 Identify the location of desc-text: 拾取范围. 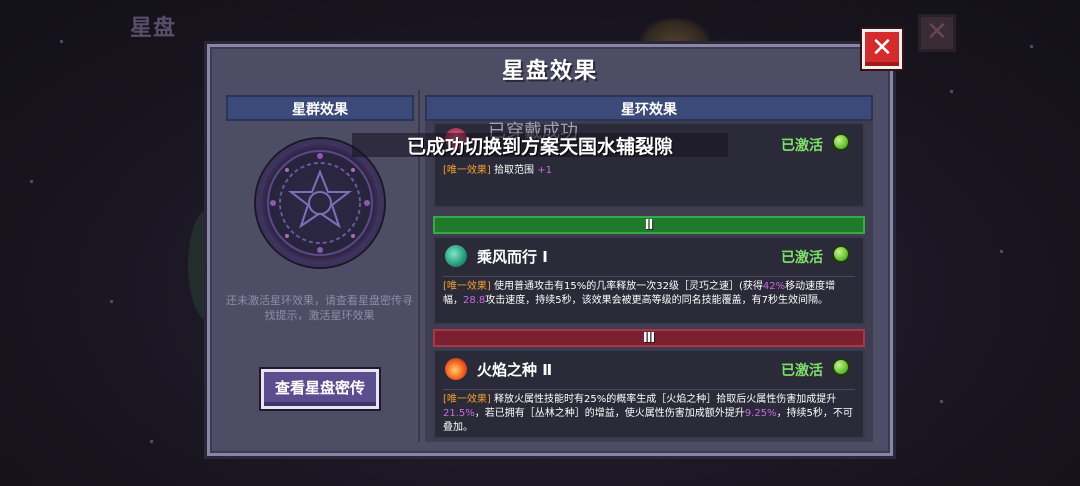
(514, 170).